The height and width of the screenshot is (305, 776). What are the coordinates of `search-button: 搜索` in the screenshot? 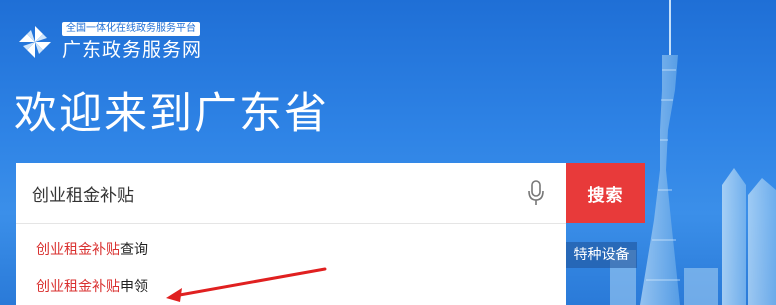 It's located at (605, 193).